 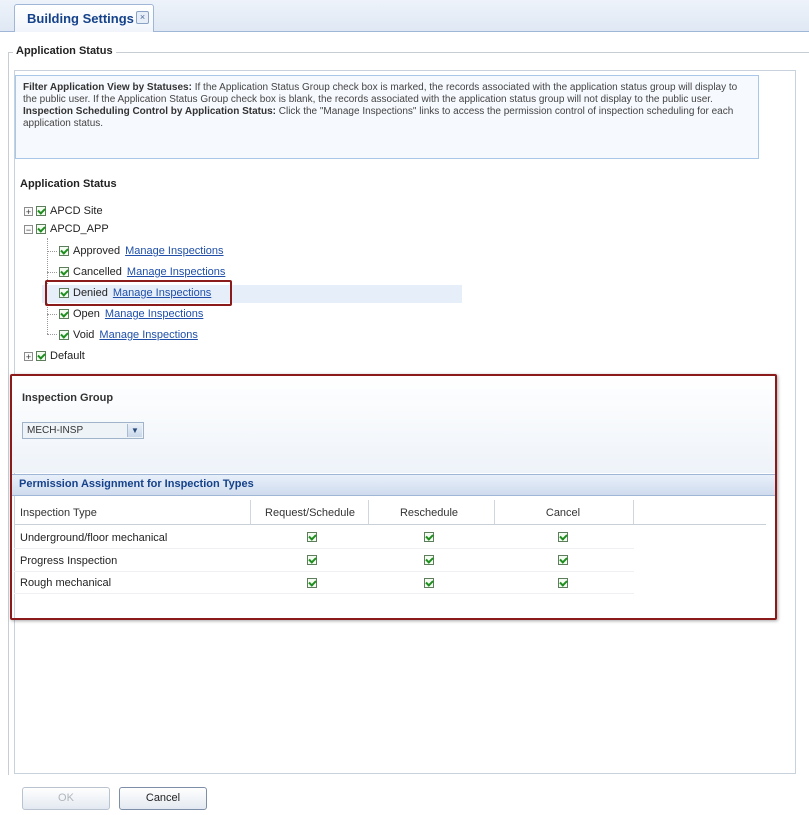 I want to click on close-icon: ×, so click(x=142, y=17).